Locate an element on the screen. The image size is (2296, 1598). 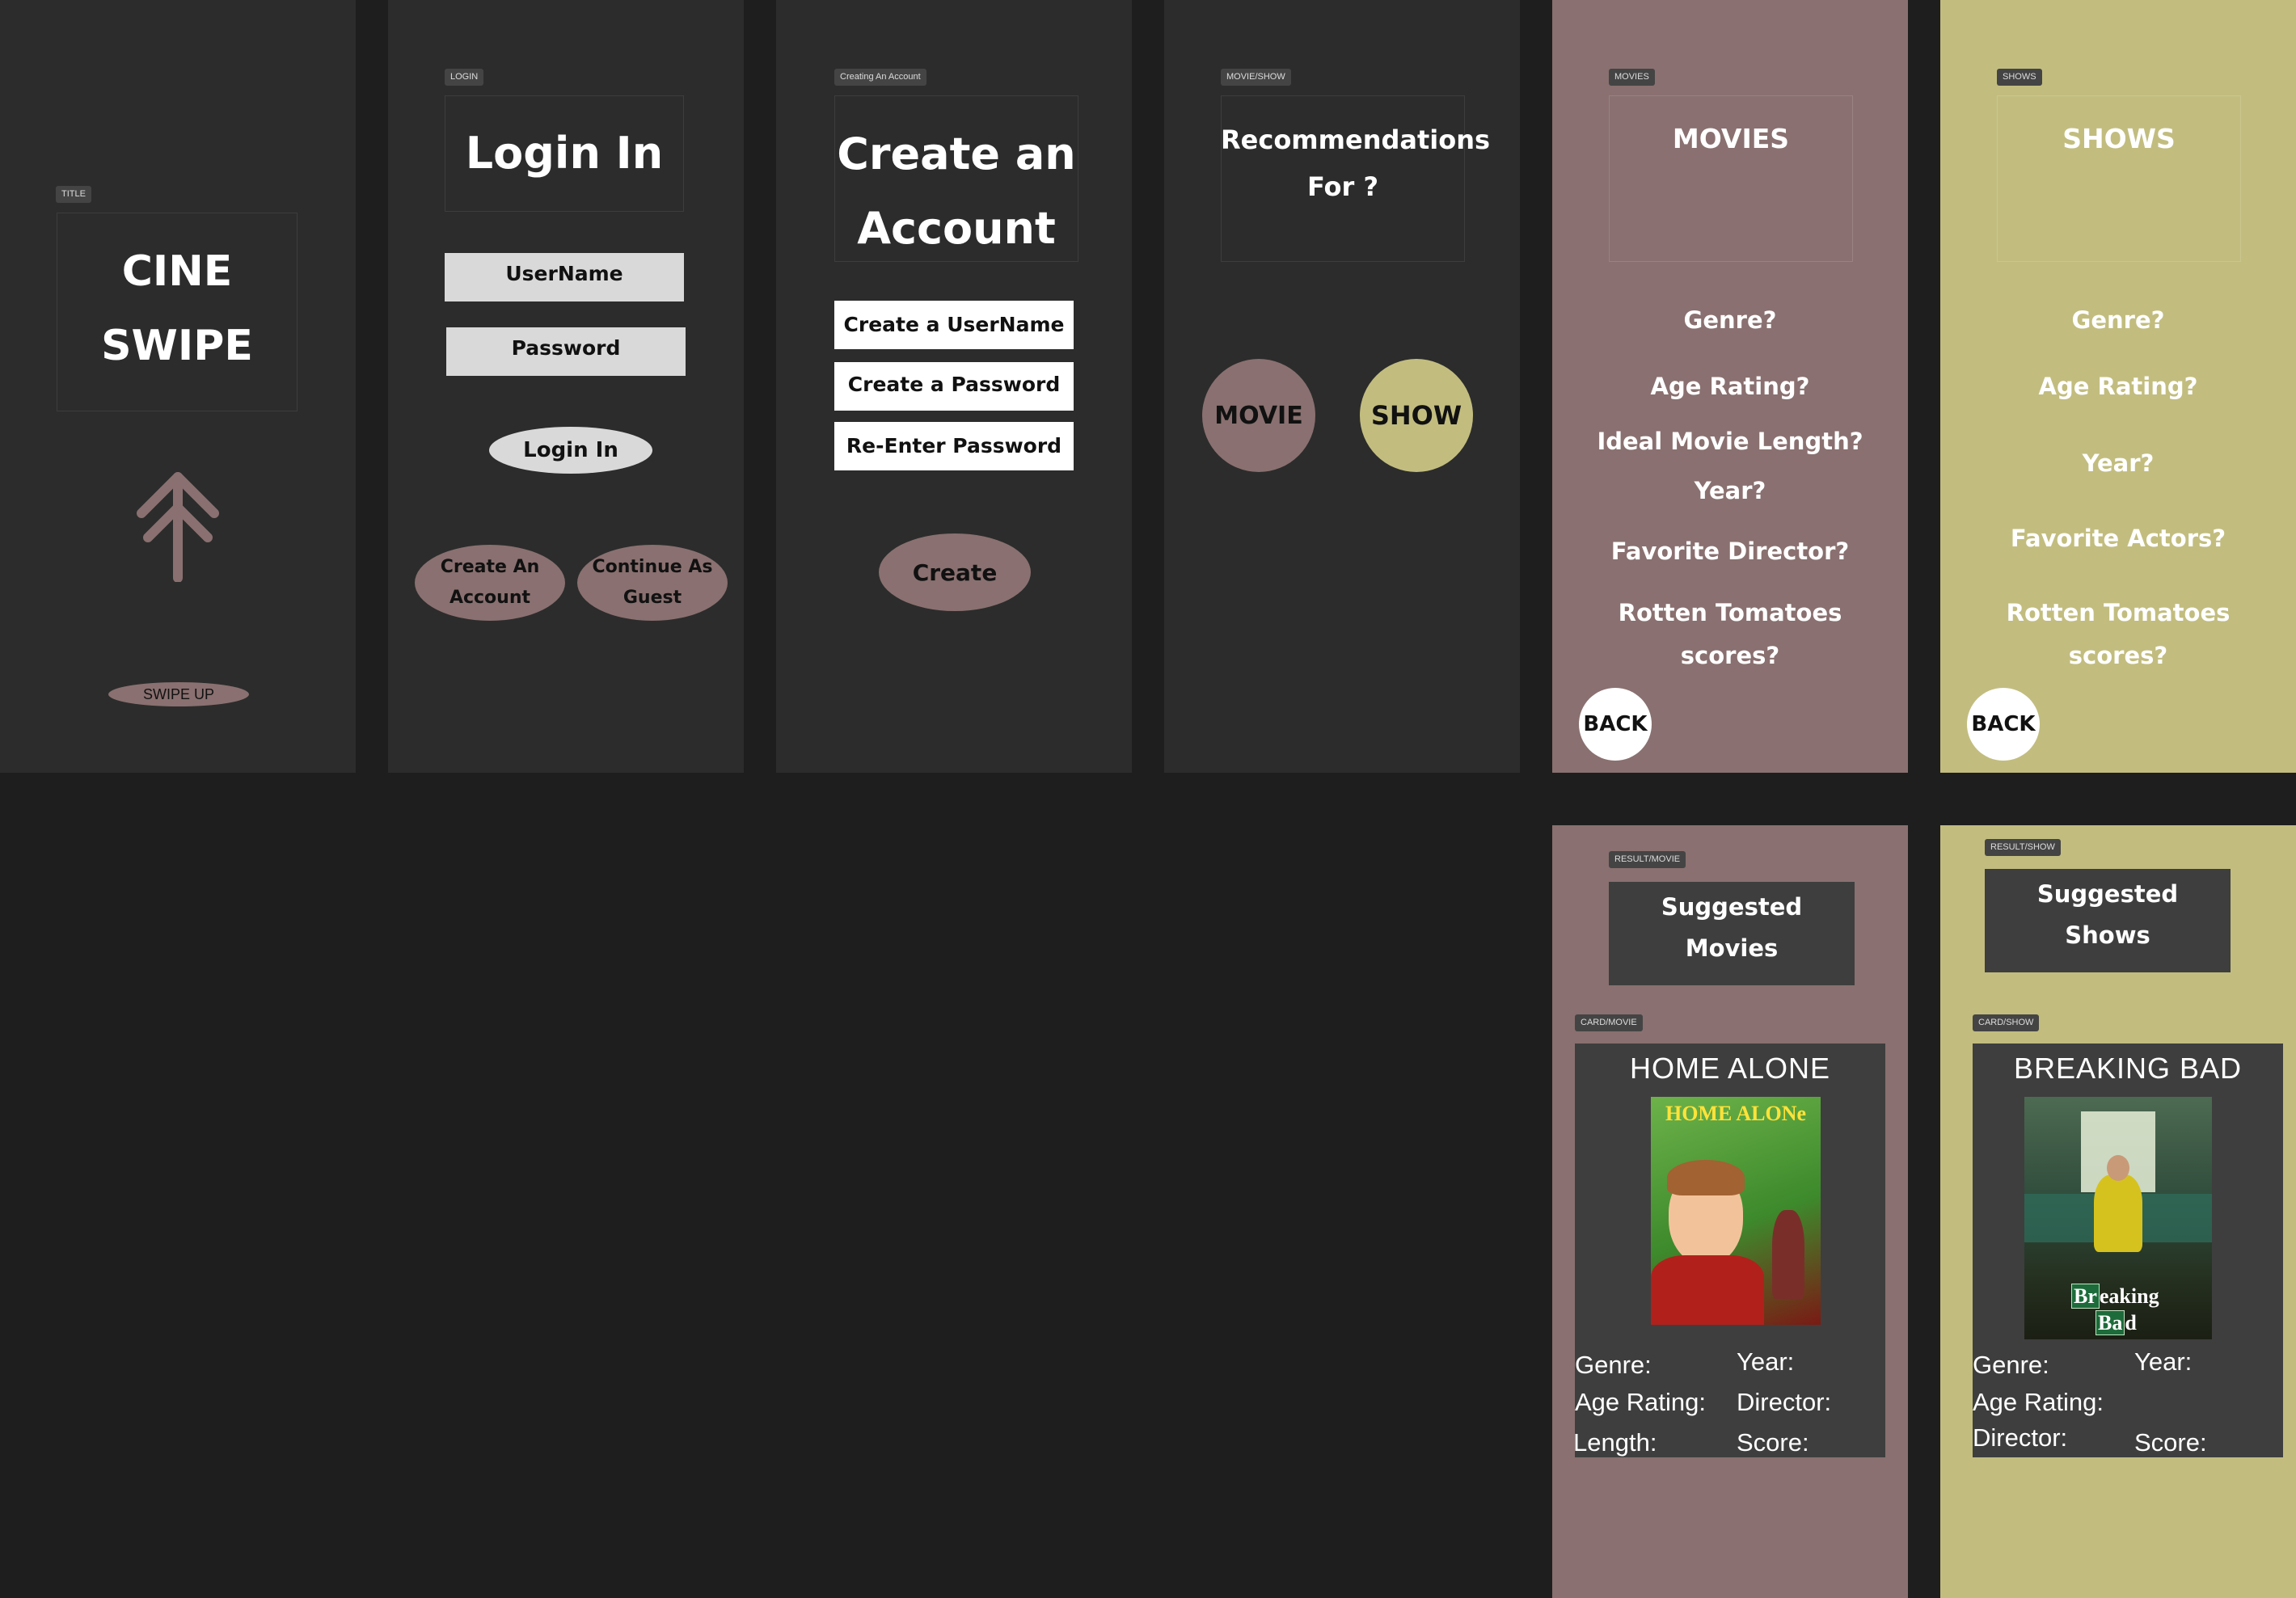
poster-head-shape is located at coordinates (2118, 1168).